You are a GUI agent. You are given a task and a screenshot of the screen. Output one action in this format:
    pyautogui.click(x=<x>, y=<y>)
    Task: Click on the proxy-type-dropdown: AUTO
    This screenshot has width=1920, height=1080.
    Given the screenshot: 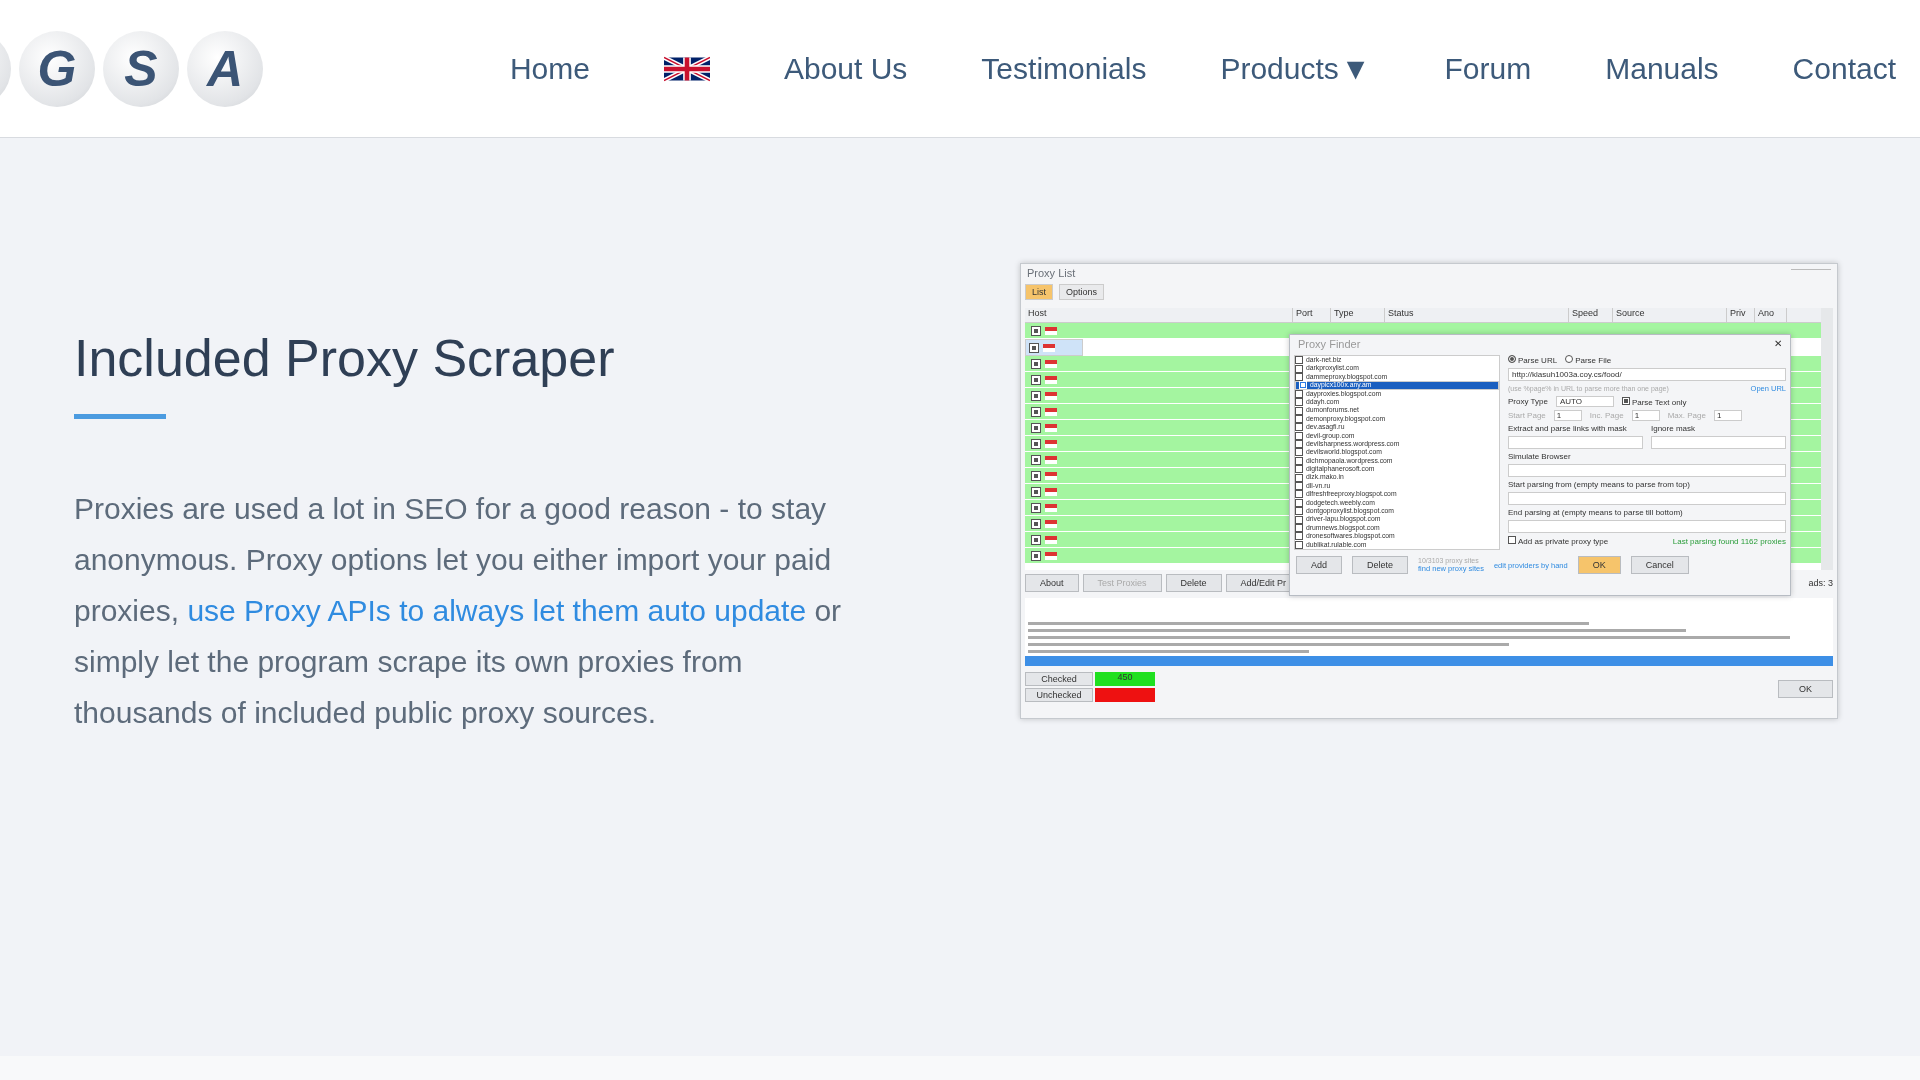 What is the action you would take?
    pyautogui.click(x=1584, y=401)
    